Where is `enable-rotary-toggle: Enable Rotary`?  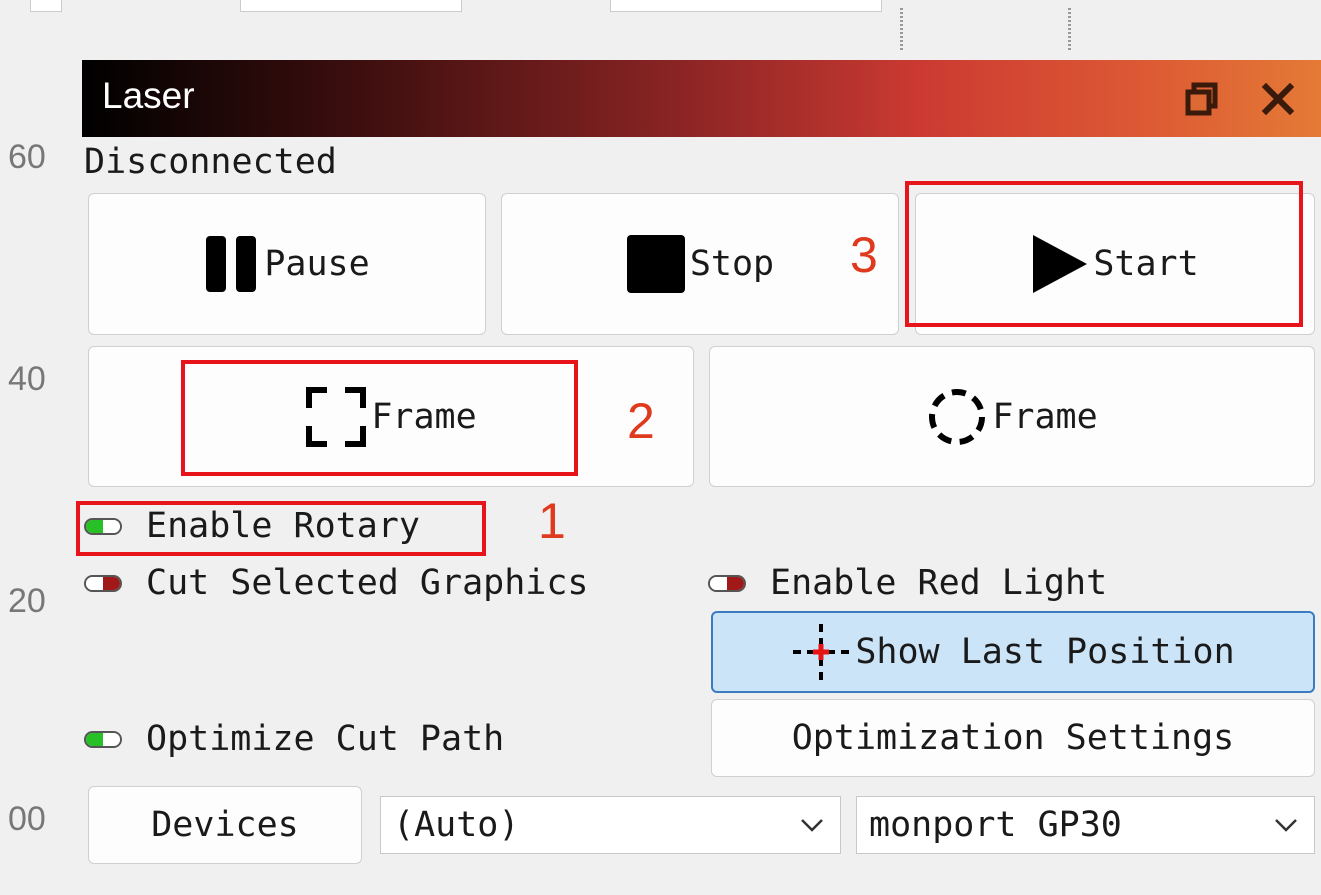
enable-rotary-toggle: Enable Rotary is located at coordinates (252, 526).